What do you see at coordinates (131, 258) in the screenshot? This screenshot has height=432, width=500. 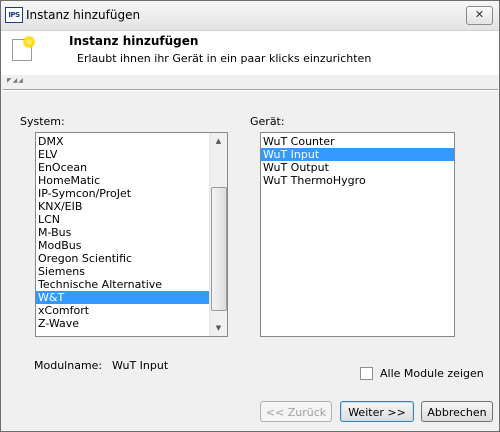 I see `system-list-item: Oregon Scientific` at bounding box center [131, 258].